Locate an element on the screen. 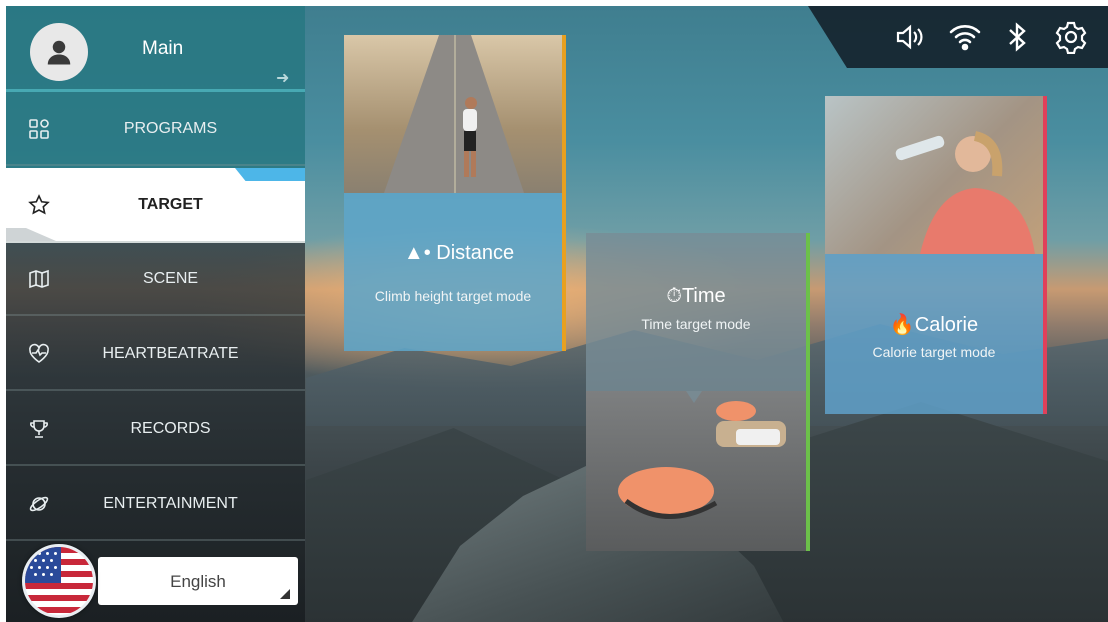  sidebar-item-scene: SCENE is located at coordinates (155, 279).